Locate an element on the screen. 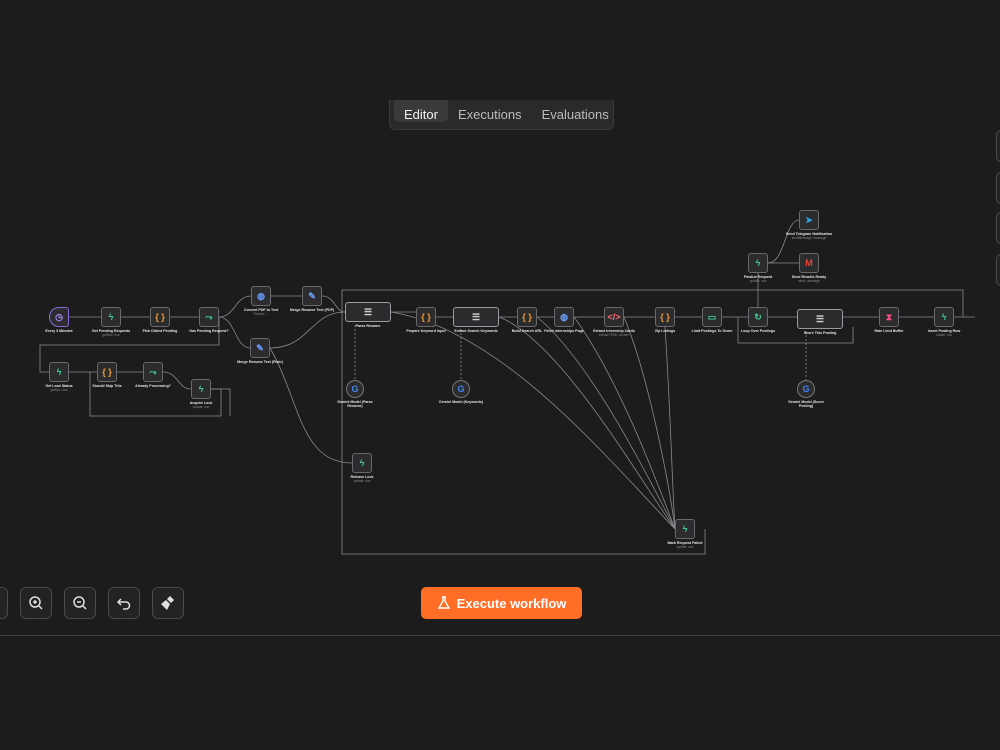 The image size is (1000, 750). loop-icon: ↻ is located at coordinates (758, 316).